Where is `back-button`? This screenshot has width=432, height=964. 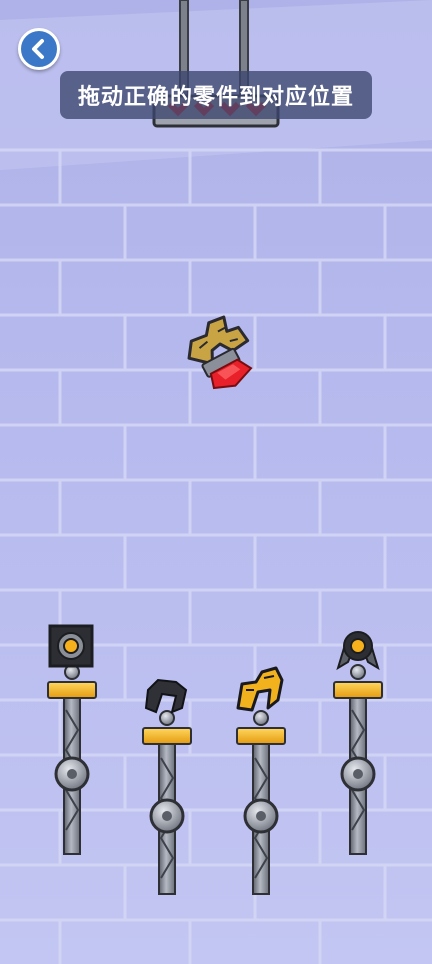
back-button is located at coordinates (39, 49).